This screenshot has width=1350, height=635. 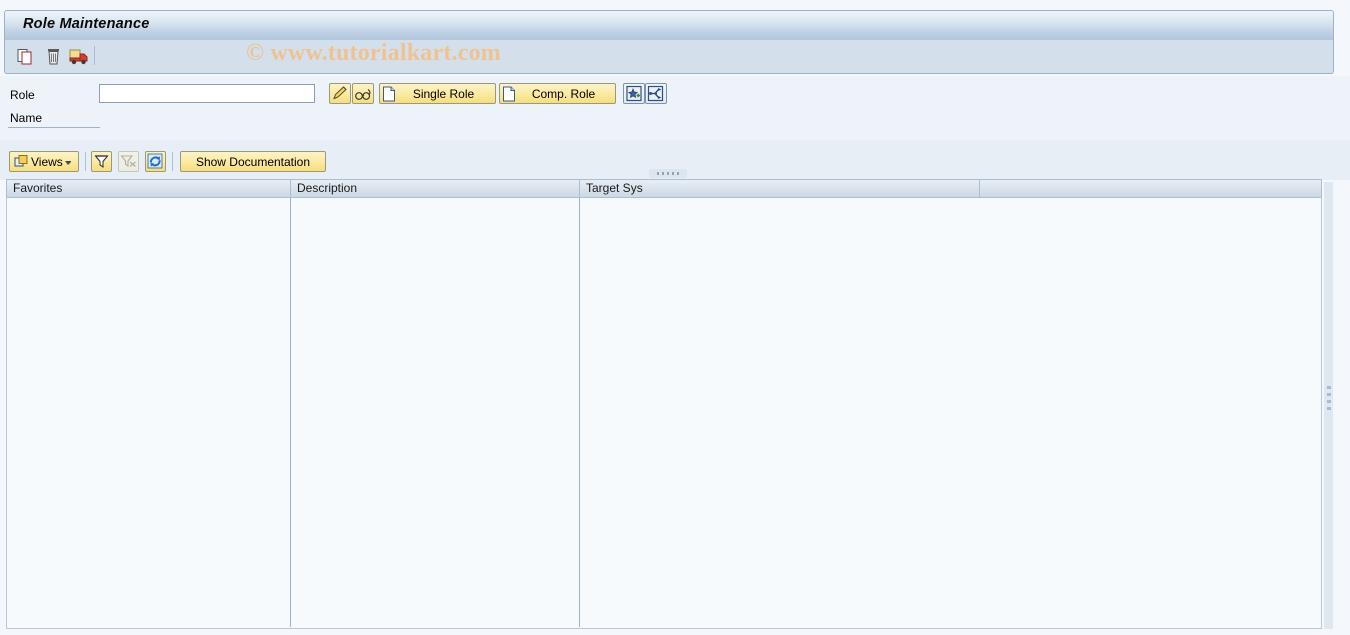 I want to click on table-header-row: Favorites Description Target Sys, so click(x=664, y=188).